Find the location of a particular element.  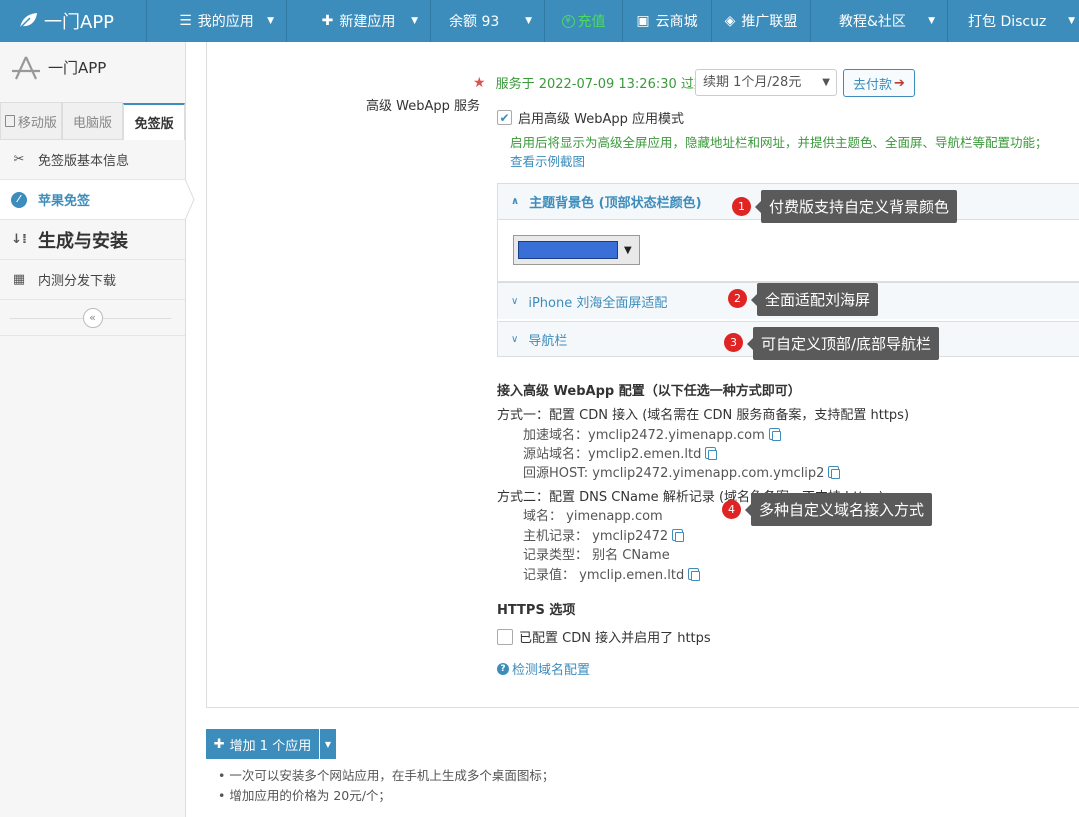

collapse-button: « is located at coordinates (92, 317).